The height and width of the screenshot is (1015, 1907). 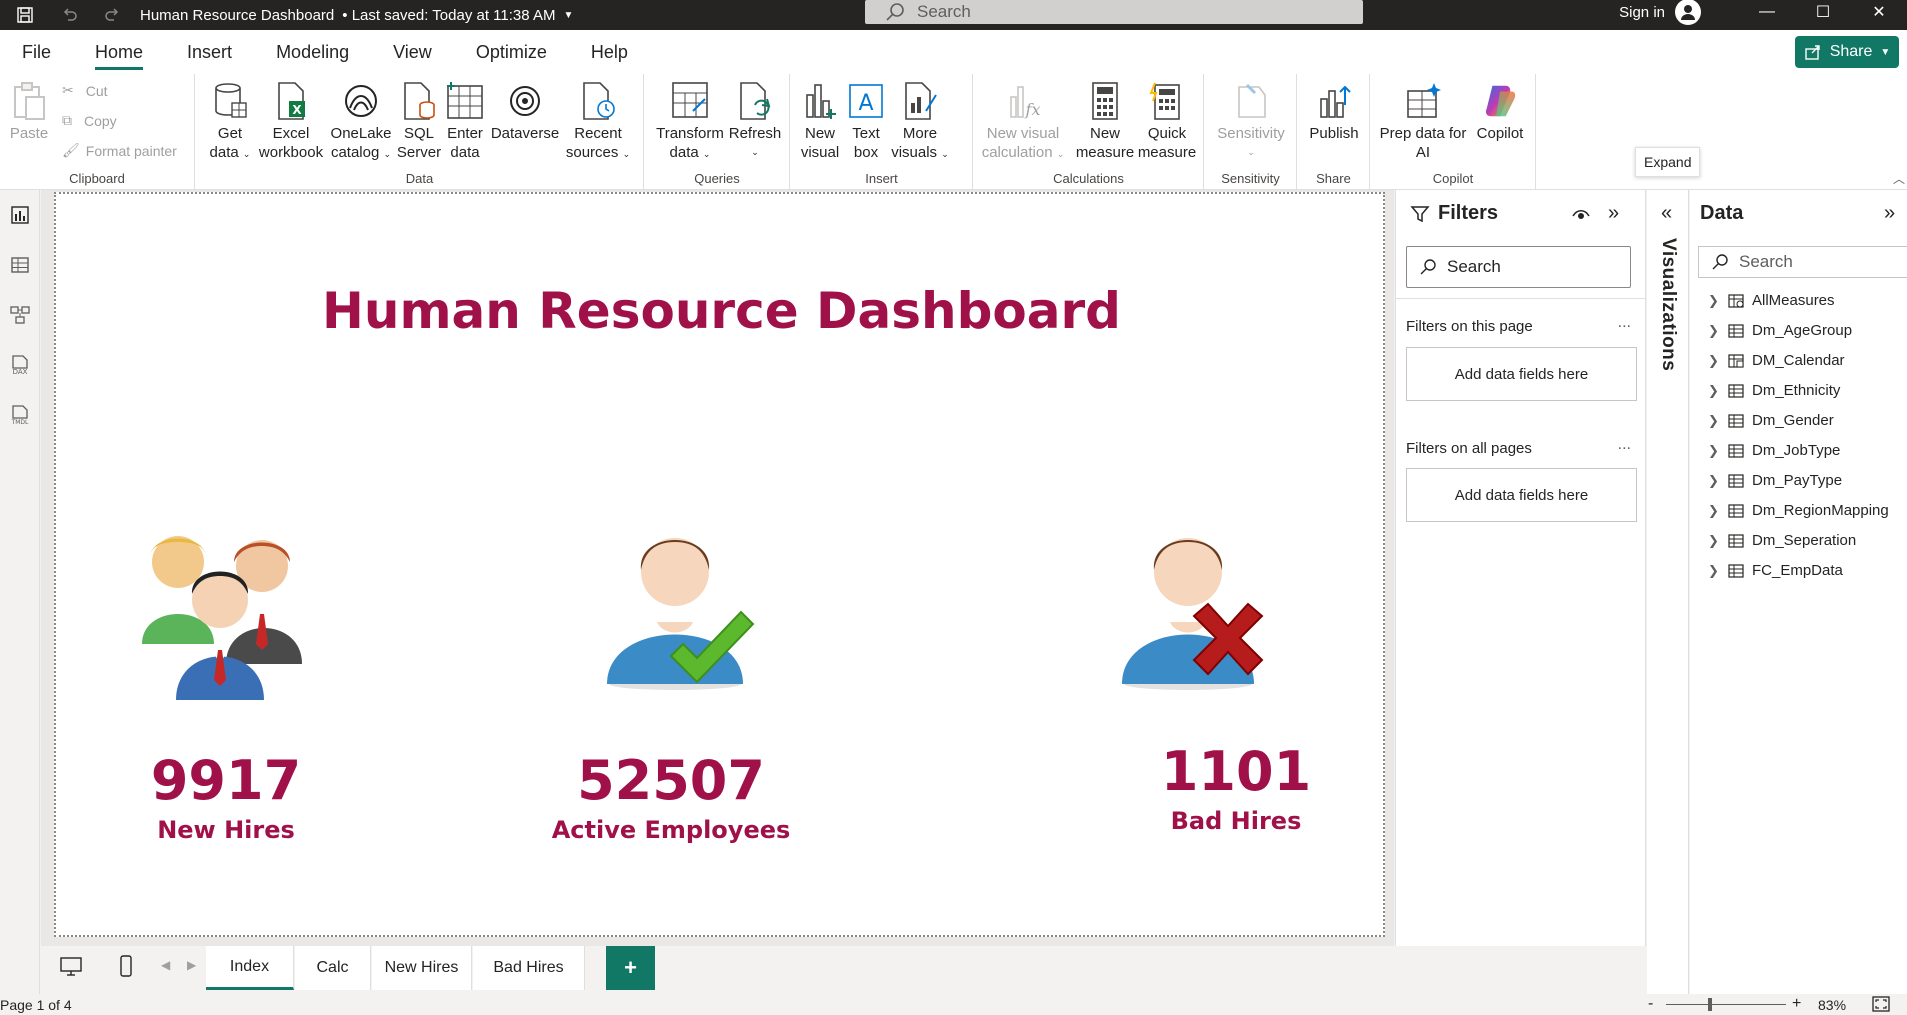 I want to click on desktop-layout-icon, so click(x=71, y=968).